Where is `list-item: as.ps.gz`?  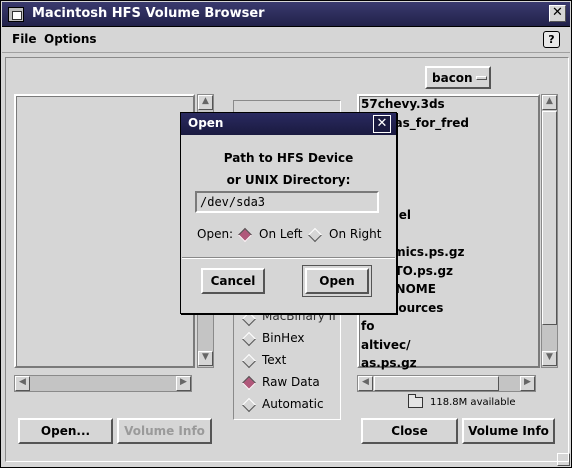
list-item: as.ps.gz is located at coordinates (448, 365).